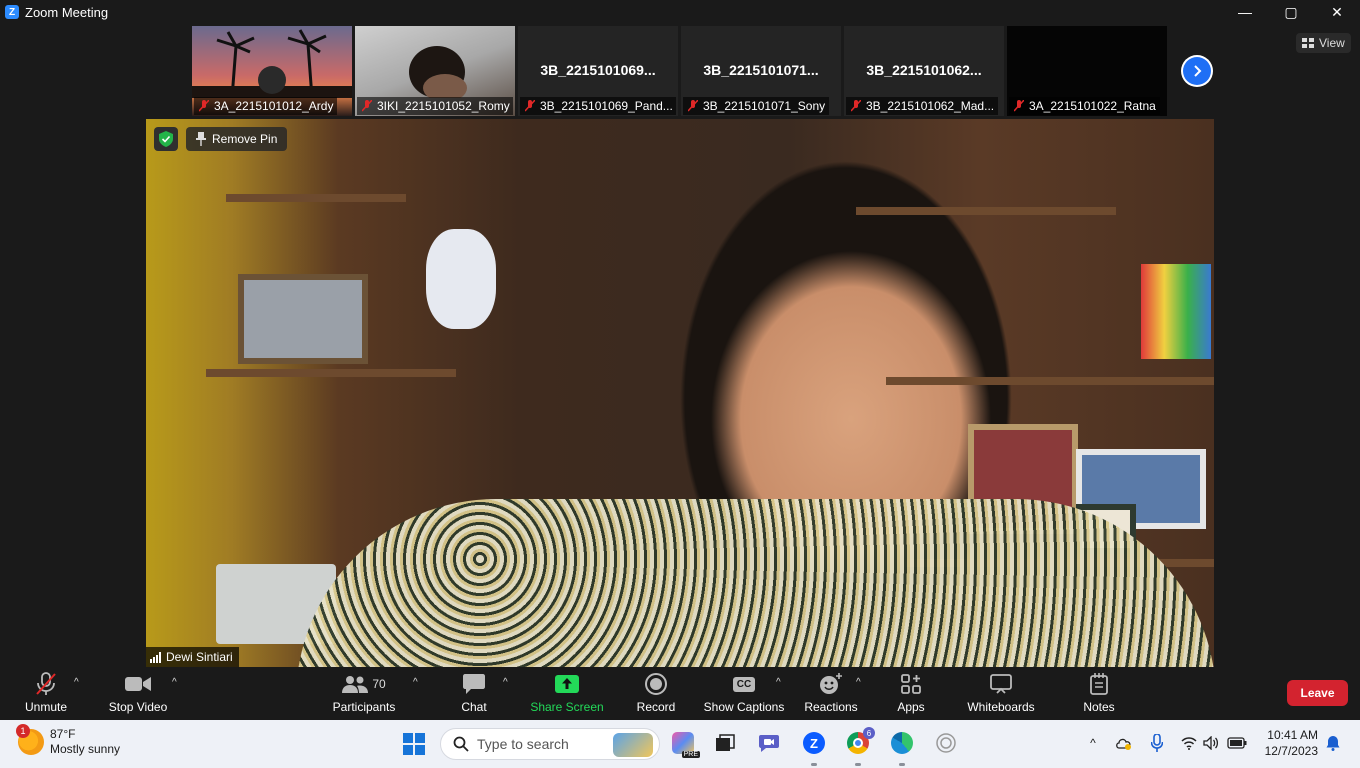 Image resolution: width=1360 pixels, height=768 pixels. I want to click on weather-widget: 1 87°F Mostly sunny, so click(68, 740).